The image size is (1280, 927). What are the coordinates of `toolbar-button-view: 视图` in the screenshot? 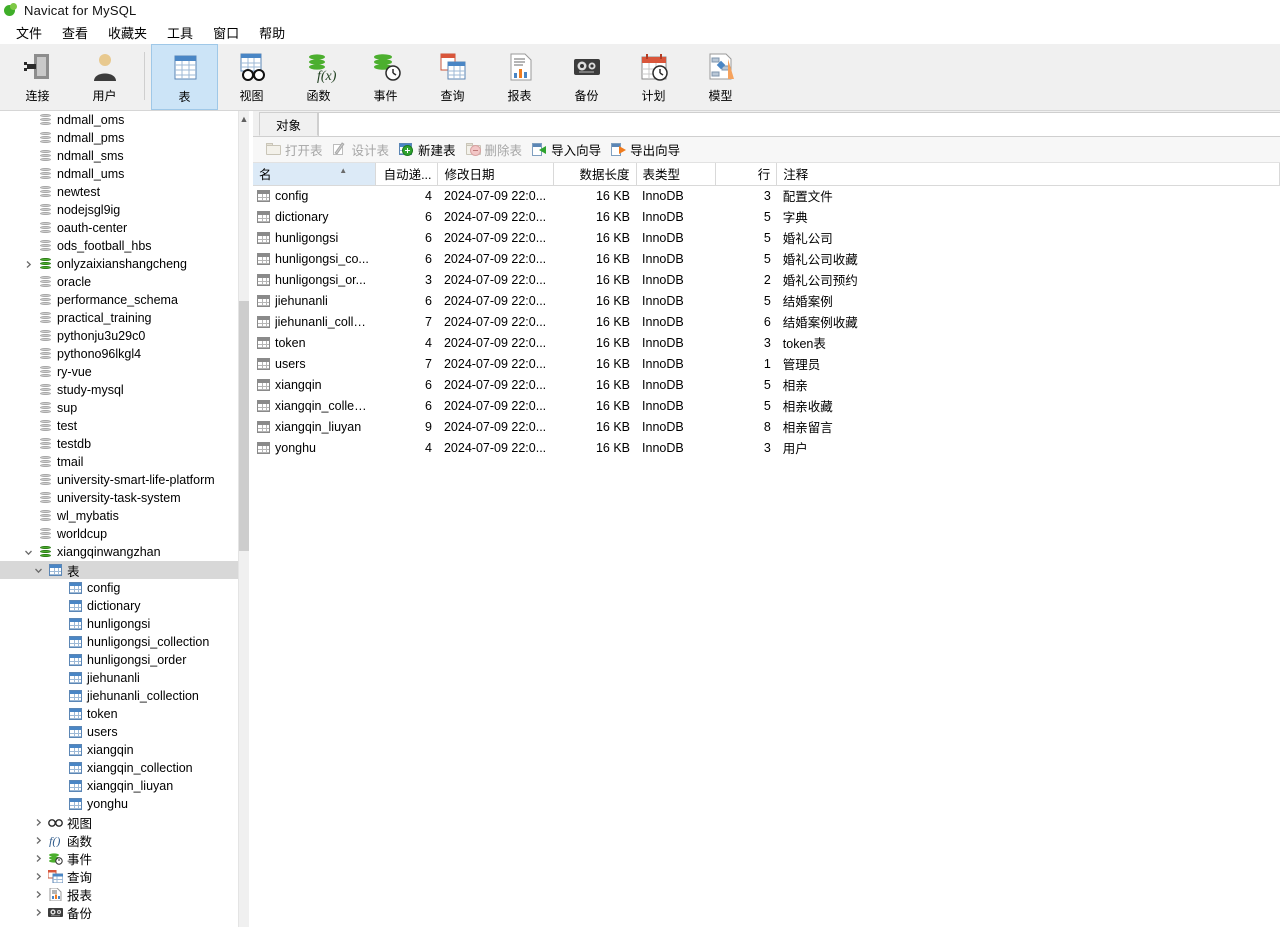 It's located at (251, 77).